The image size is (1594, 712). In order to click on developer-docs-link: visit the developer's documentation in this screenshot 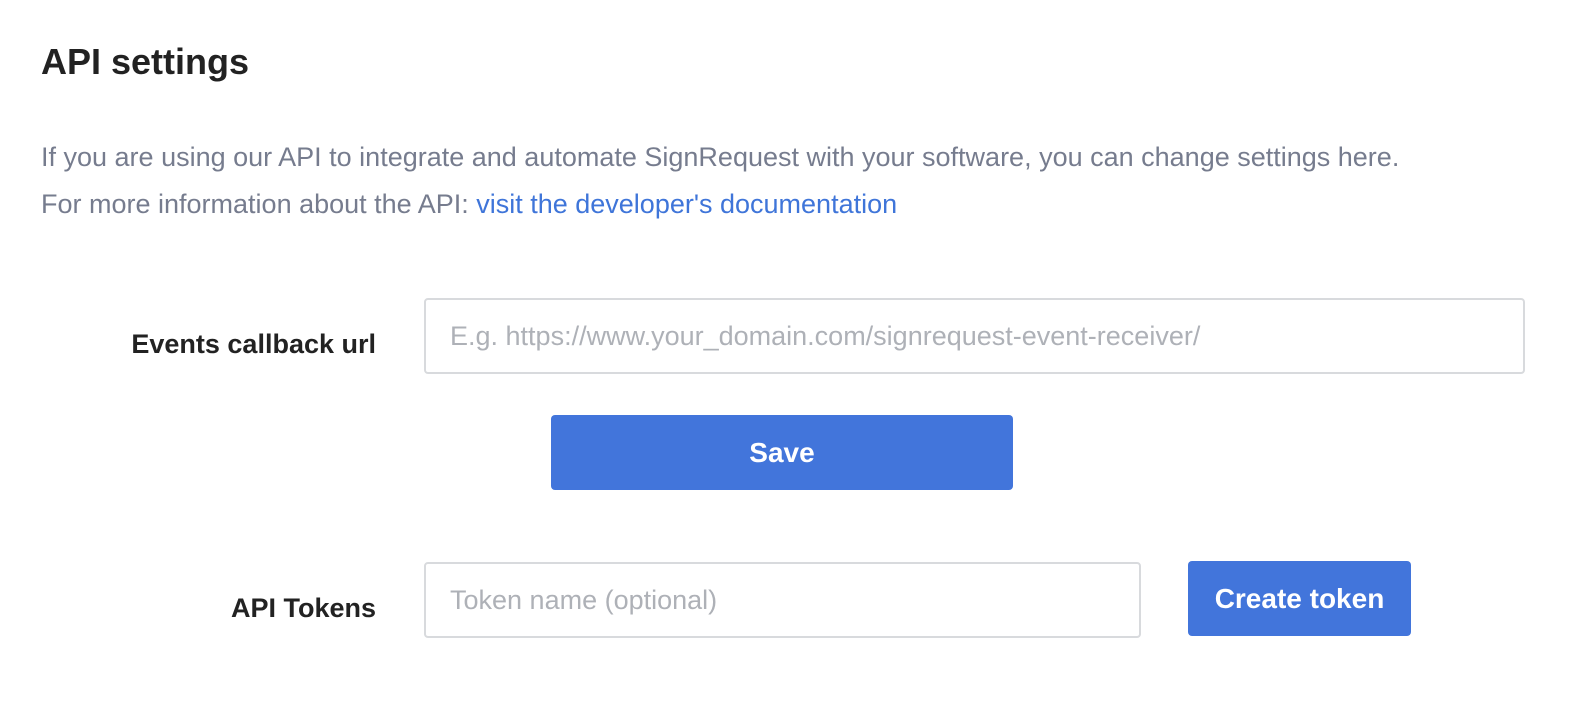, I will do `click(686, 204)`.